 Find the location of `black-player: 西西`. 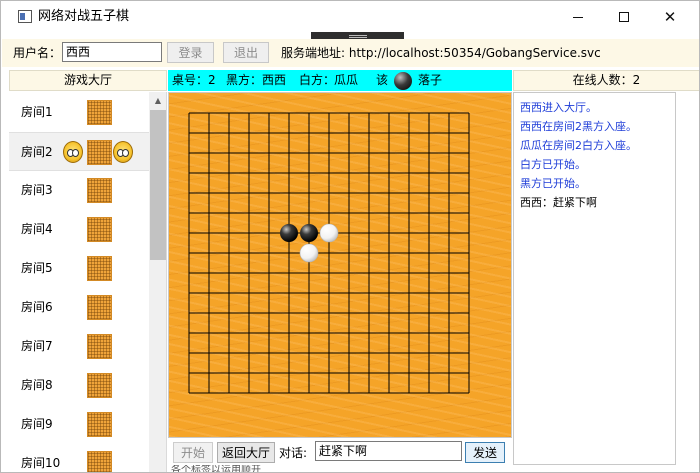

black-player: 西西 is located at coordinates (274, 80).